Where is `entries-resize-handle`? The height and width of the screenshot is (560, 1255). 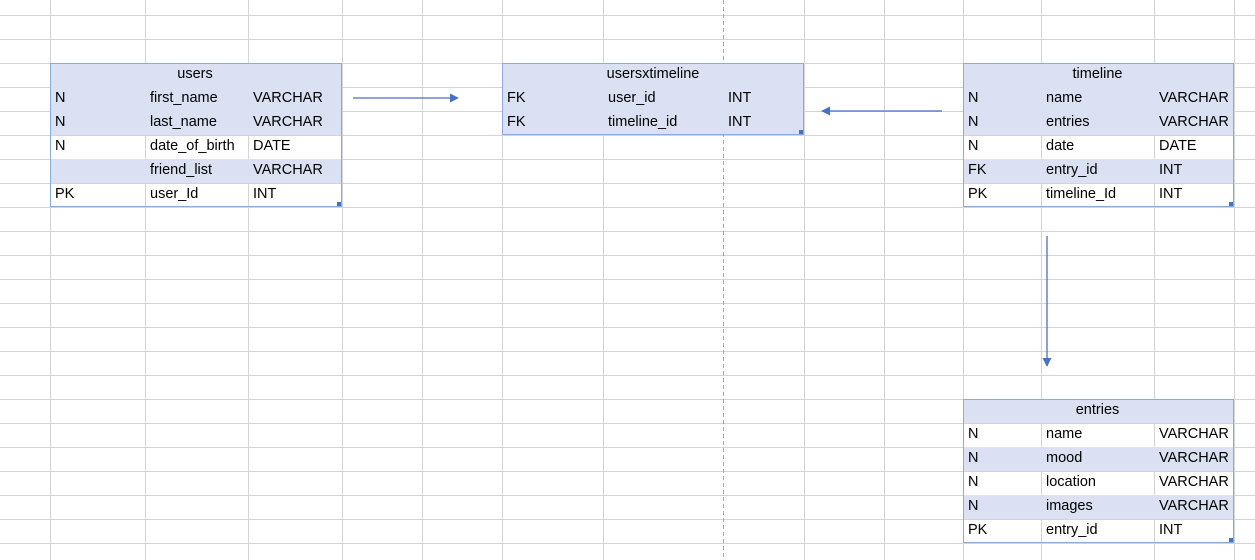
entries-resize-handle is located at coordinates (1231, 540).